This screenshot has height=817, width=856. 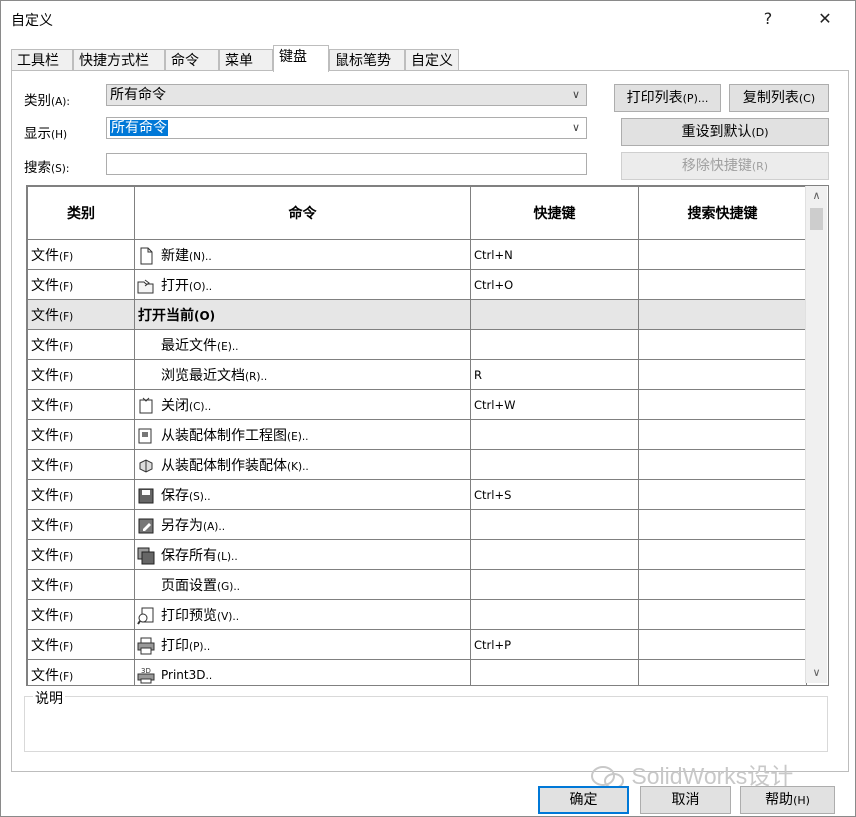 What do you see at coordinates (302, 584) in the screenshot?
I see `command-cell: 页面设置(G)..` at bounding box center [302, 584].